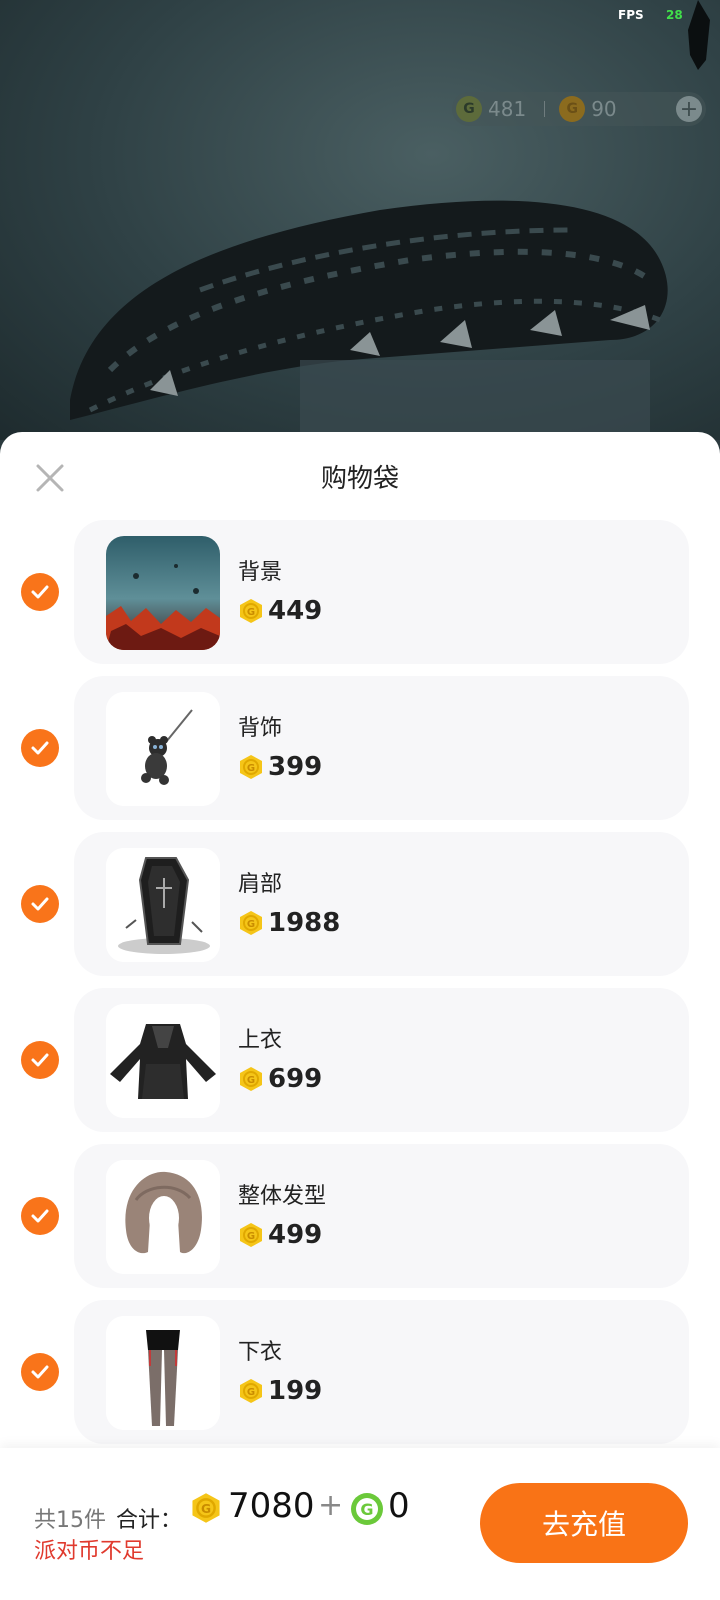  Describe the element at coordinates (282, 1196) in the screenshot. I see `item-name: 整体发型` at that location.